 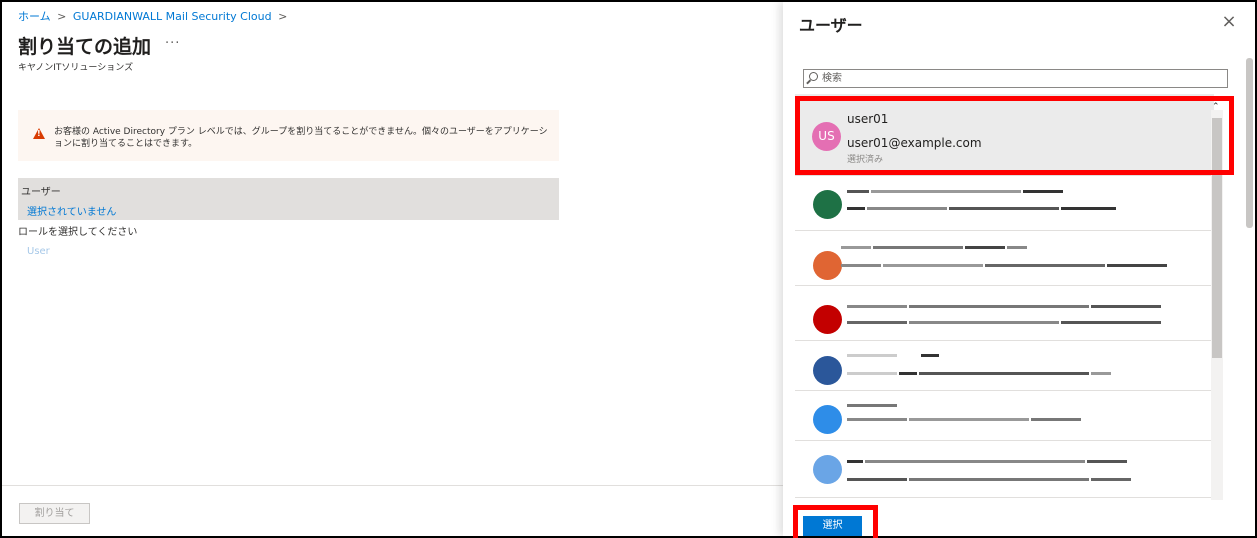 I want to click on more-icon: ···, so click(x=172, y=43).